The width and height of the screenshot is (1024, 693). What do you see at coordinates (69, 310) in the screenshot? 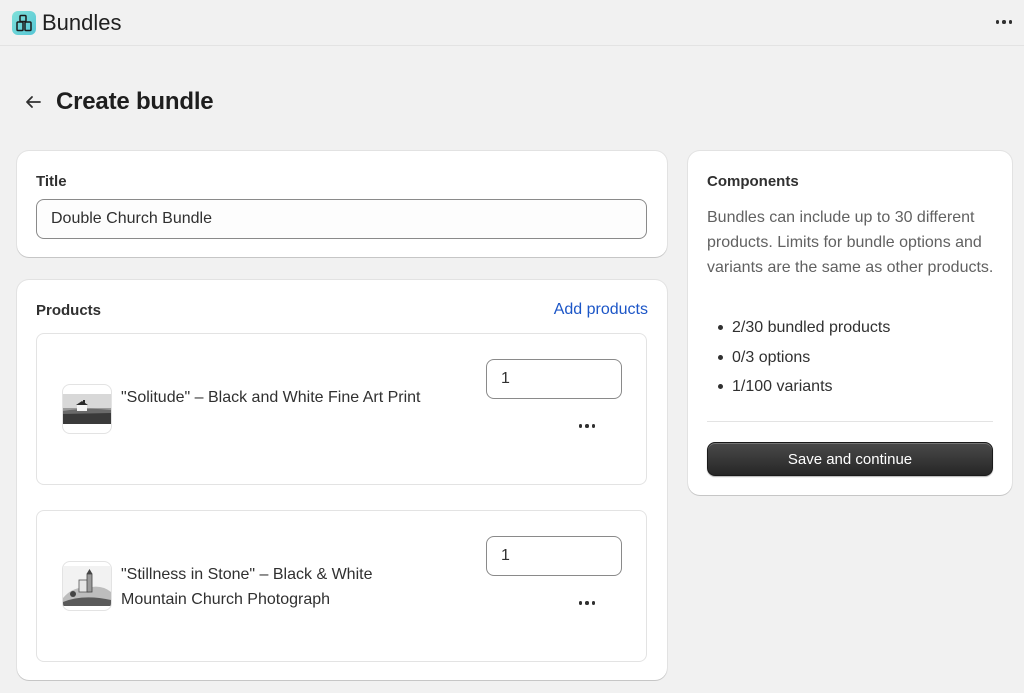
I see `products-label: Products` at bounding box center [69, 310].